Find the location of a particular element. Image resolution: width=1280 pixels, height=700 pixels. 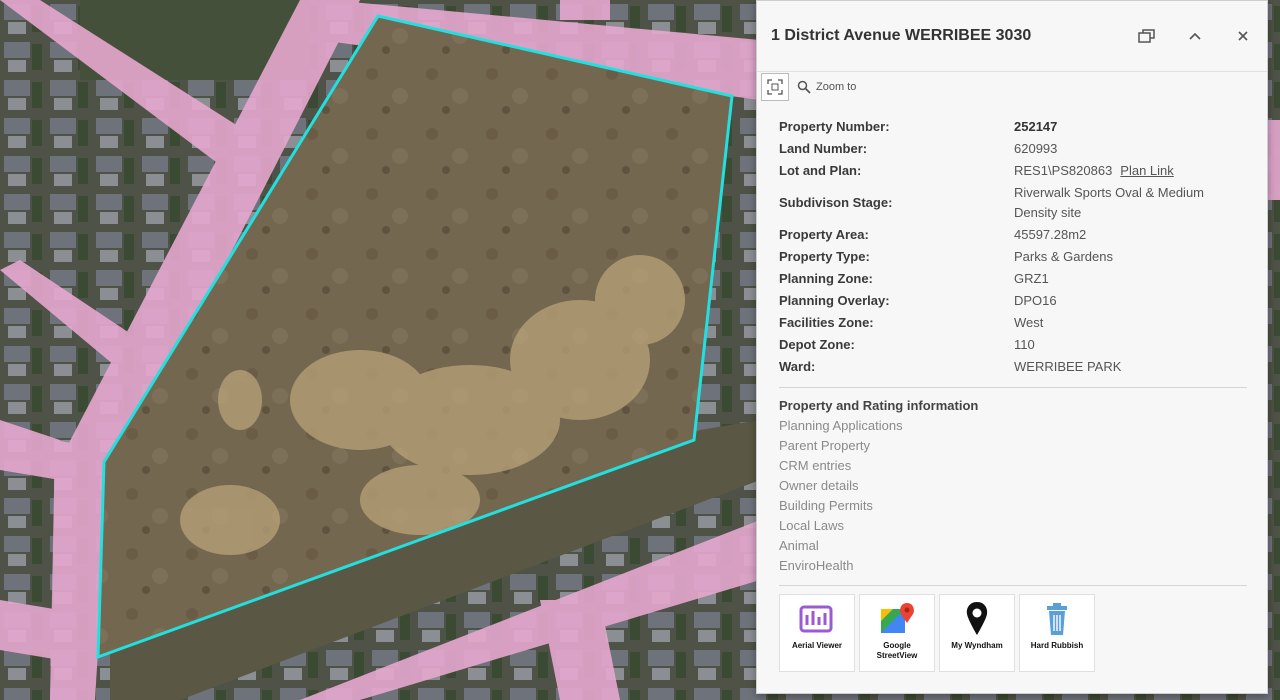

aerial-viewer-icon is located at coordinates (816, 619).